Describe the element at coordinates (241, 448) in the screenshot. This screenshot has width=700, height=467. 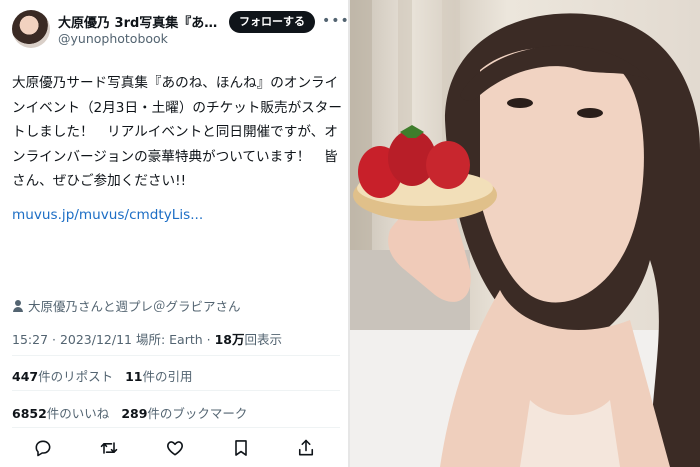
I see `bookmark-icon` at that location.